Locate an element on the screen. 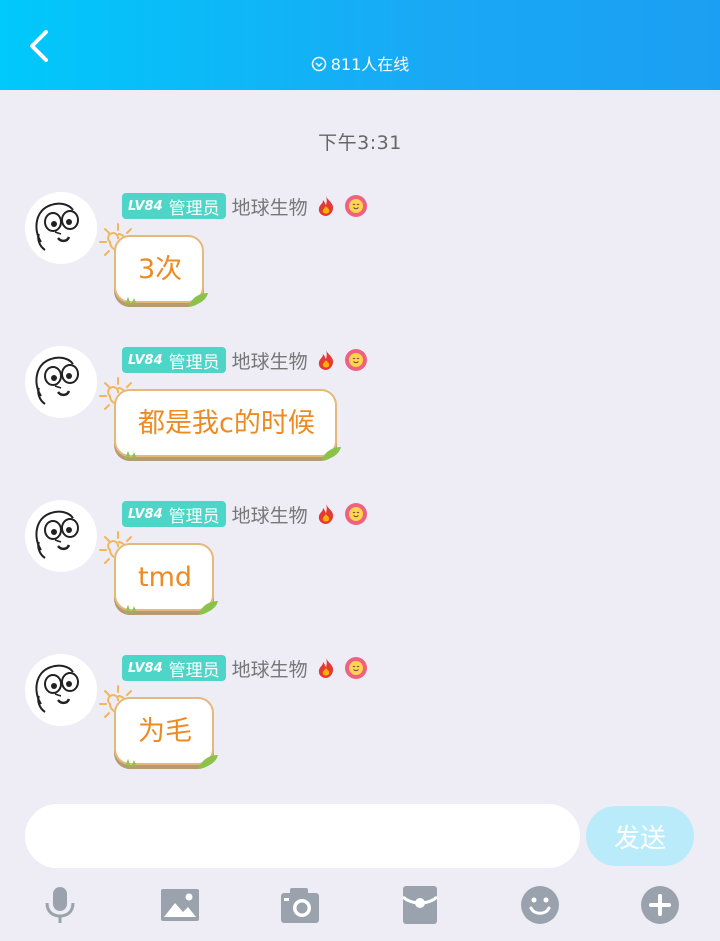 This screenshot has width=720, height=941. message-text: 3次 is located at coordinates (160, 269).